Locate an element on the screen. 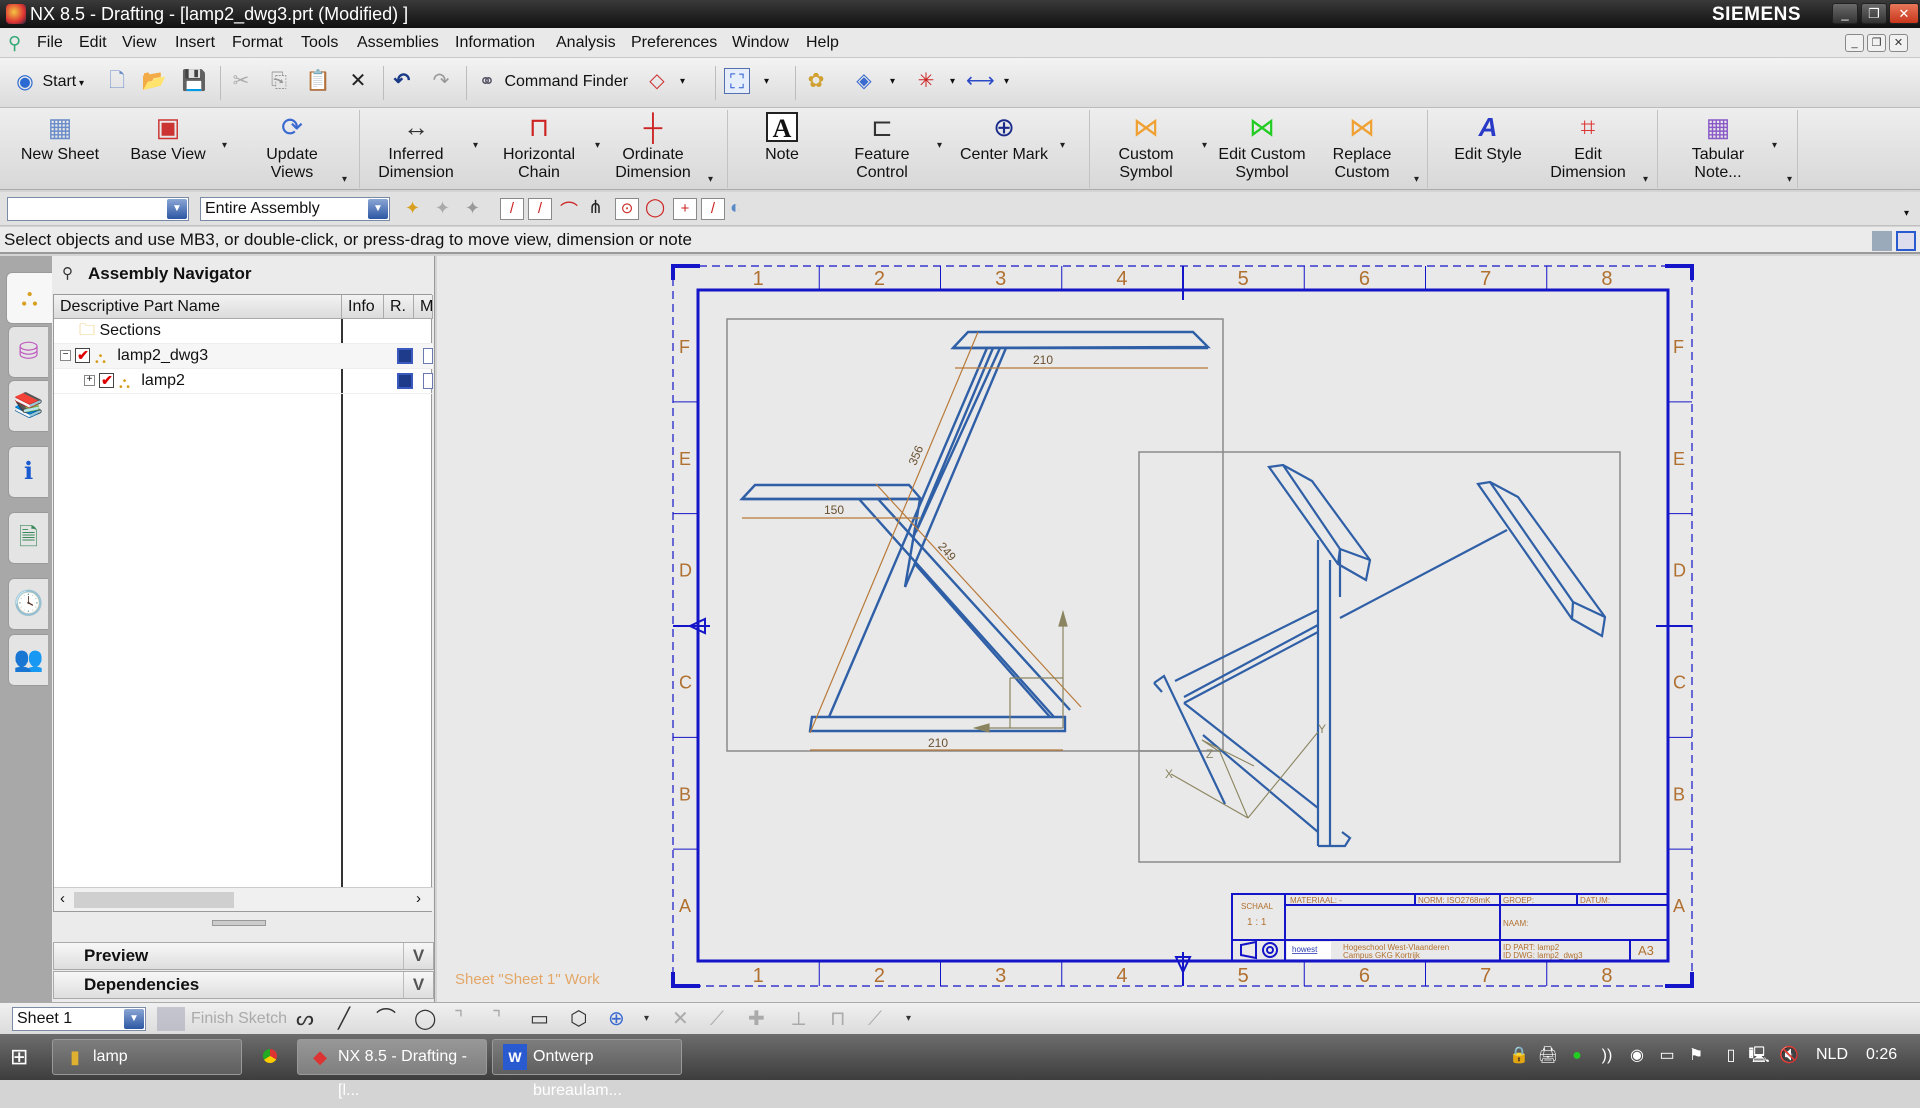 The height and width of the screenshot is (1108, 1920). menu-help: Help is located at coordinates (822, 43).